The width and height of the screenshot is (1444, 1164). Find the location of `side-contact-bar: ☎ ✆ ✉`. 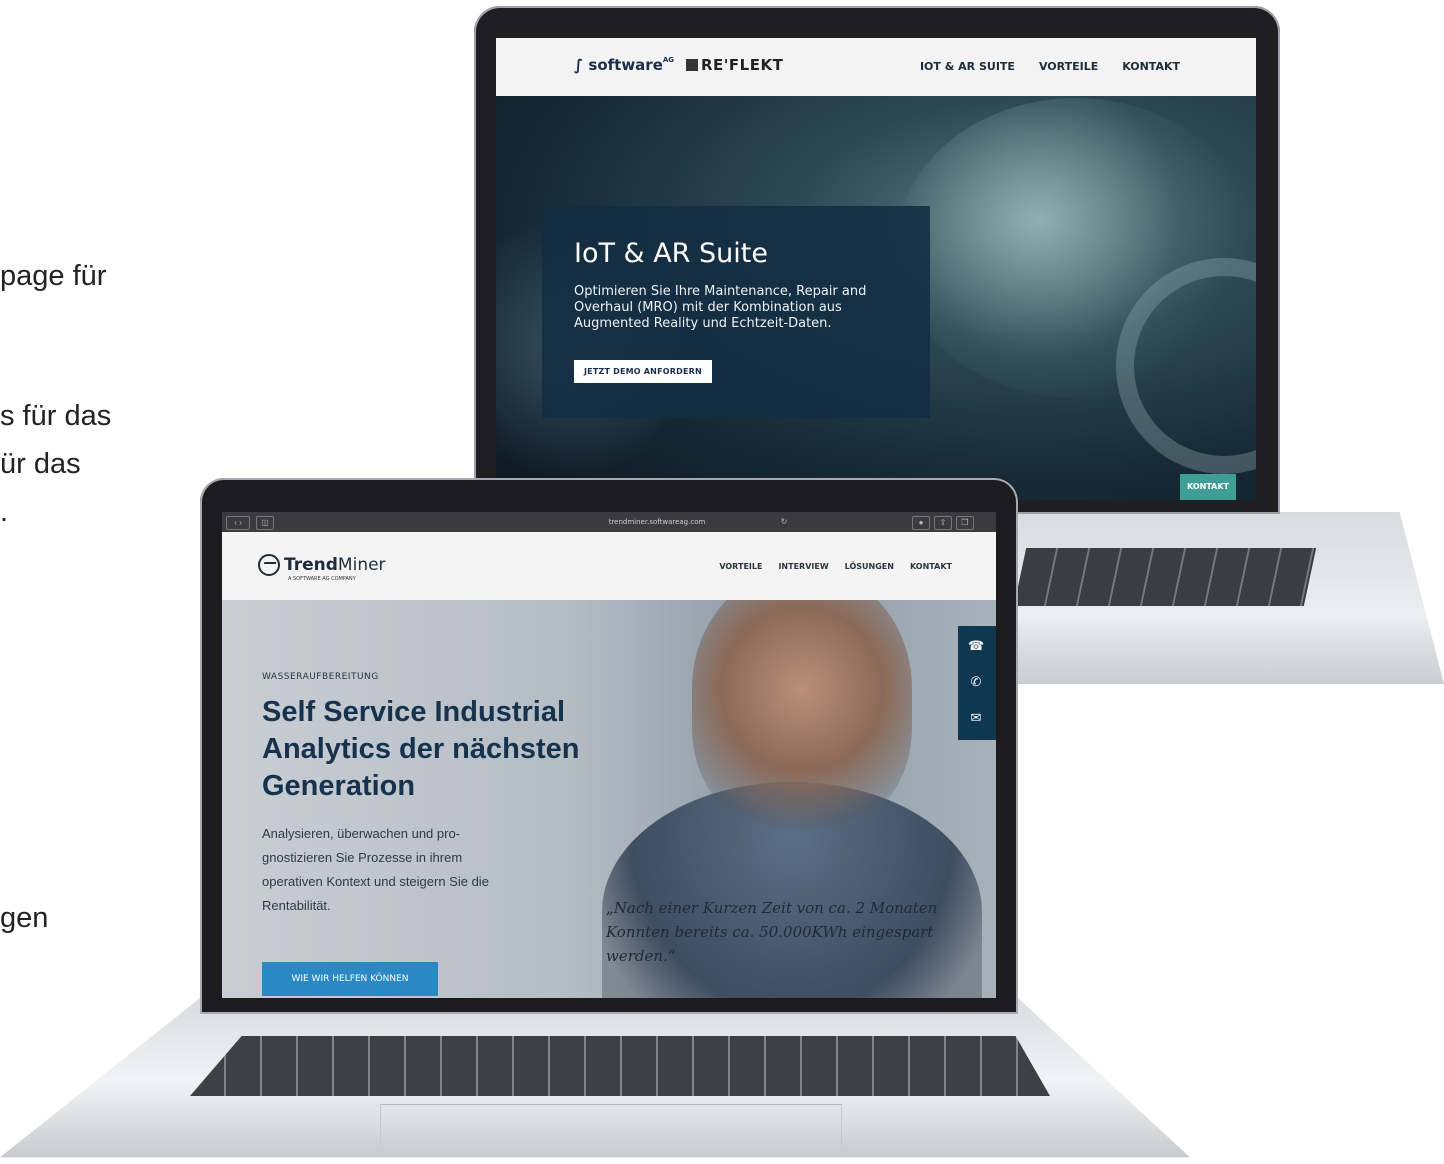

side-contact-bar: ☎ ✆ ✉ is located at coordinates (977, 683).